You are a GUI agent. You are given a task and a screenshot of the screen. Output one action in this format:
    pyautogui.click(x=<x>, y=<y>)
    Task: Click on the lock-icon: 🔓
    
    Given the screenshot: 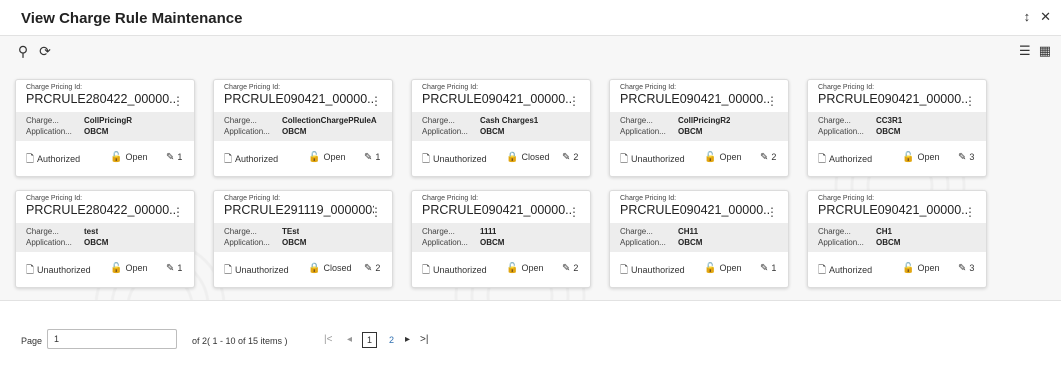 What is the action you would take?
    pyautogui.click(x=908, y=157)
    